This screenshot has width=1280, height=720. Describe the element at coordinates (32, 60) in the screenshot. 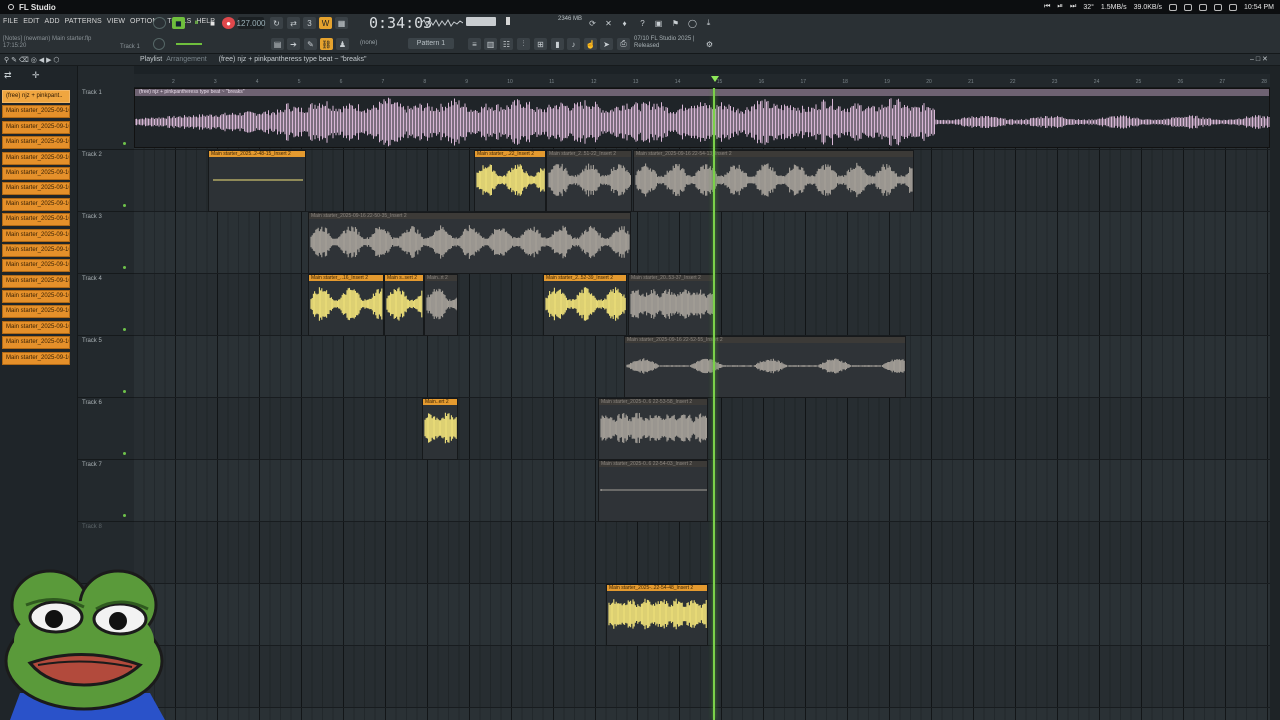

I see `browser-tools-icon: ⚲ ✎ ⌫ ◎ ◀ ▶ ⬡` at that location.